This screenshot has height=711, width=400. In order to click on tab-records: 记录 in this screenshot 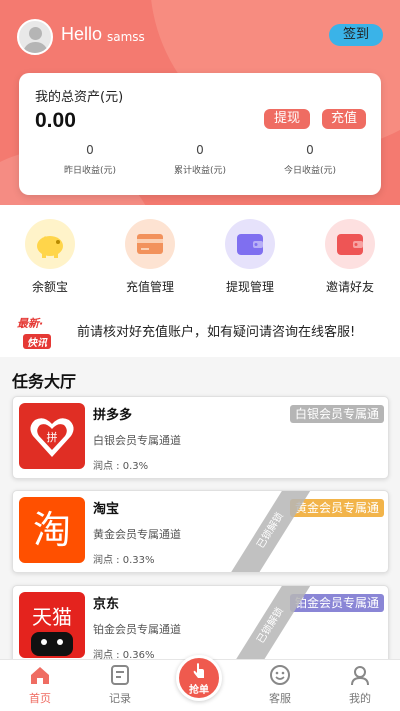, I will do `click(120, 685)`.